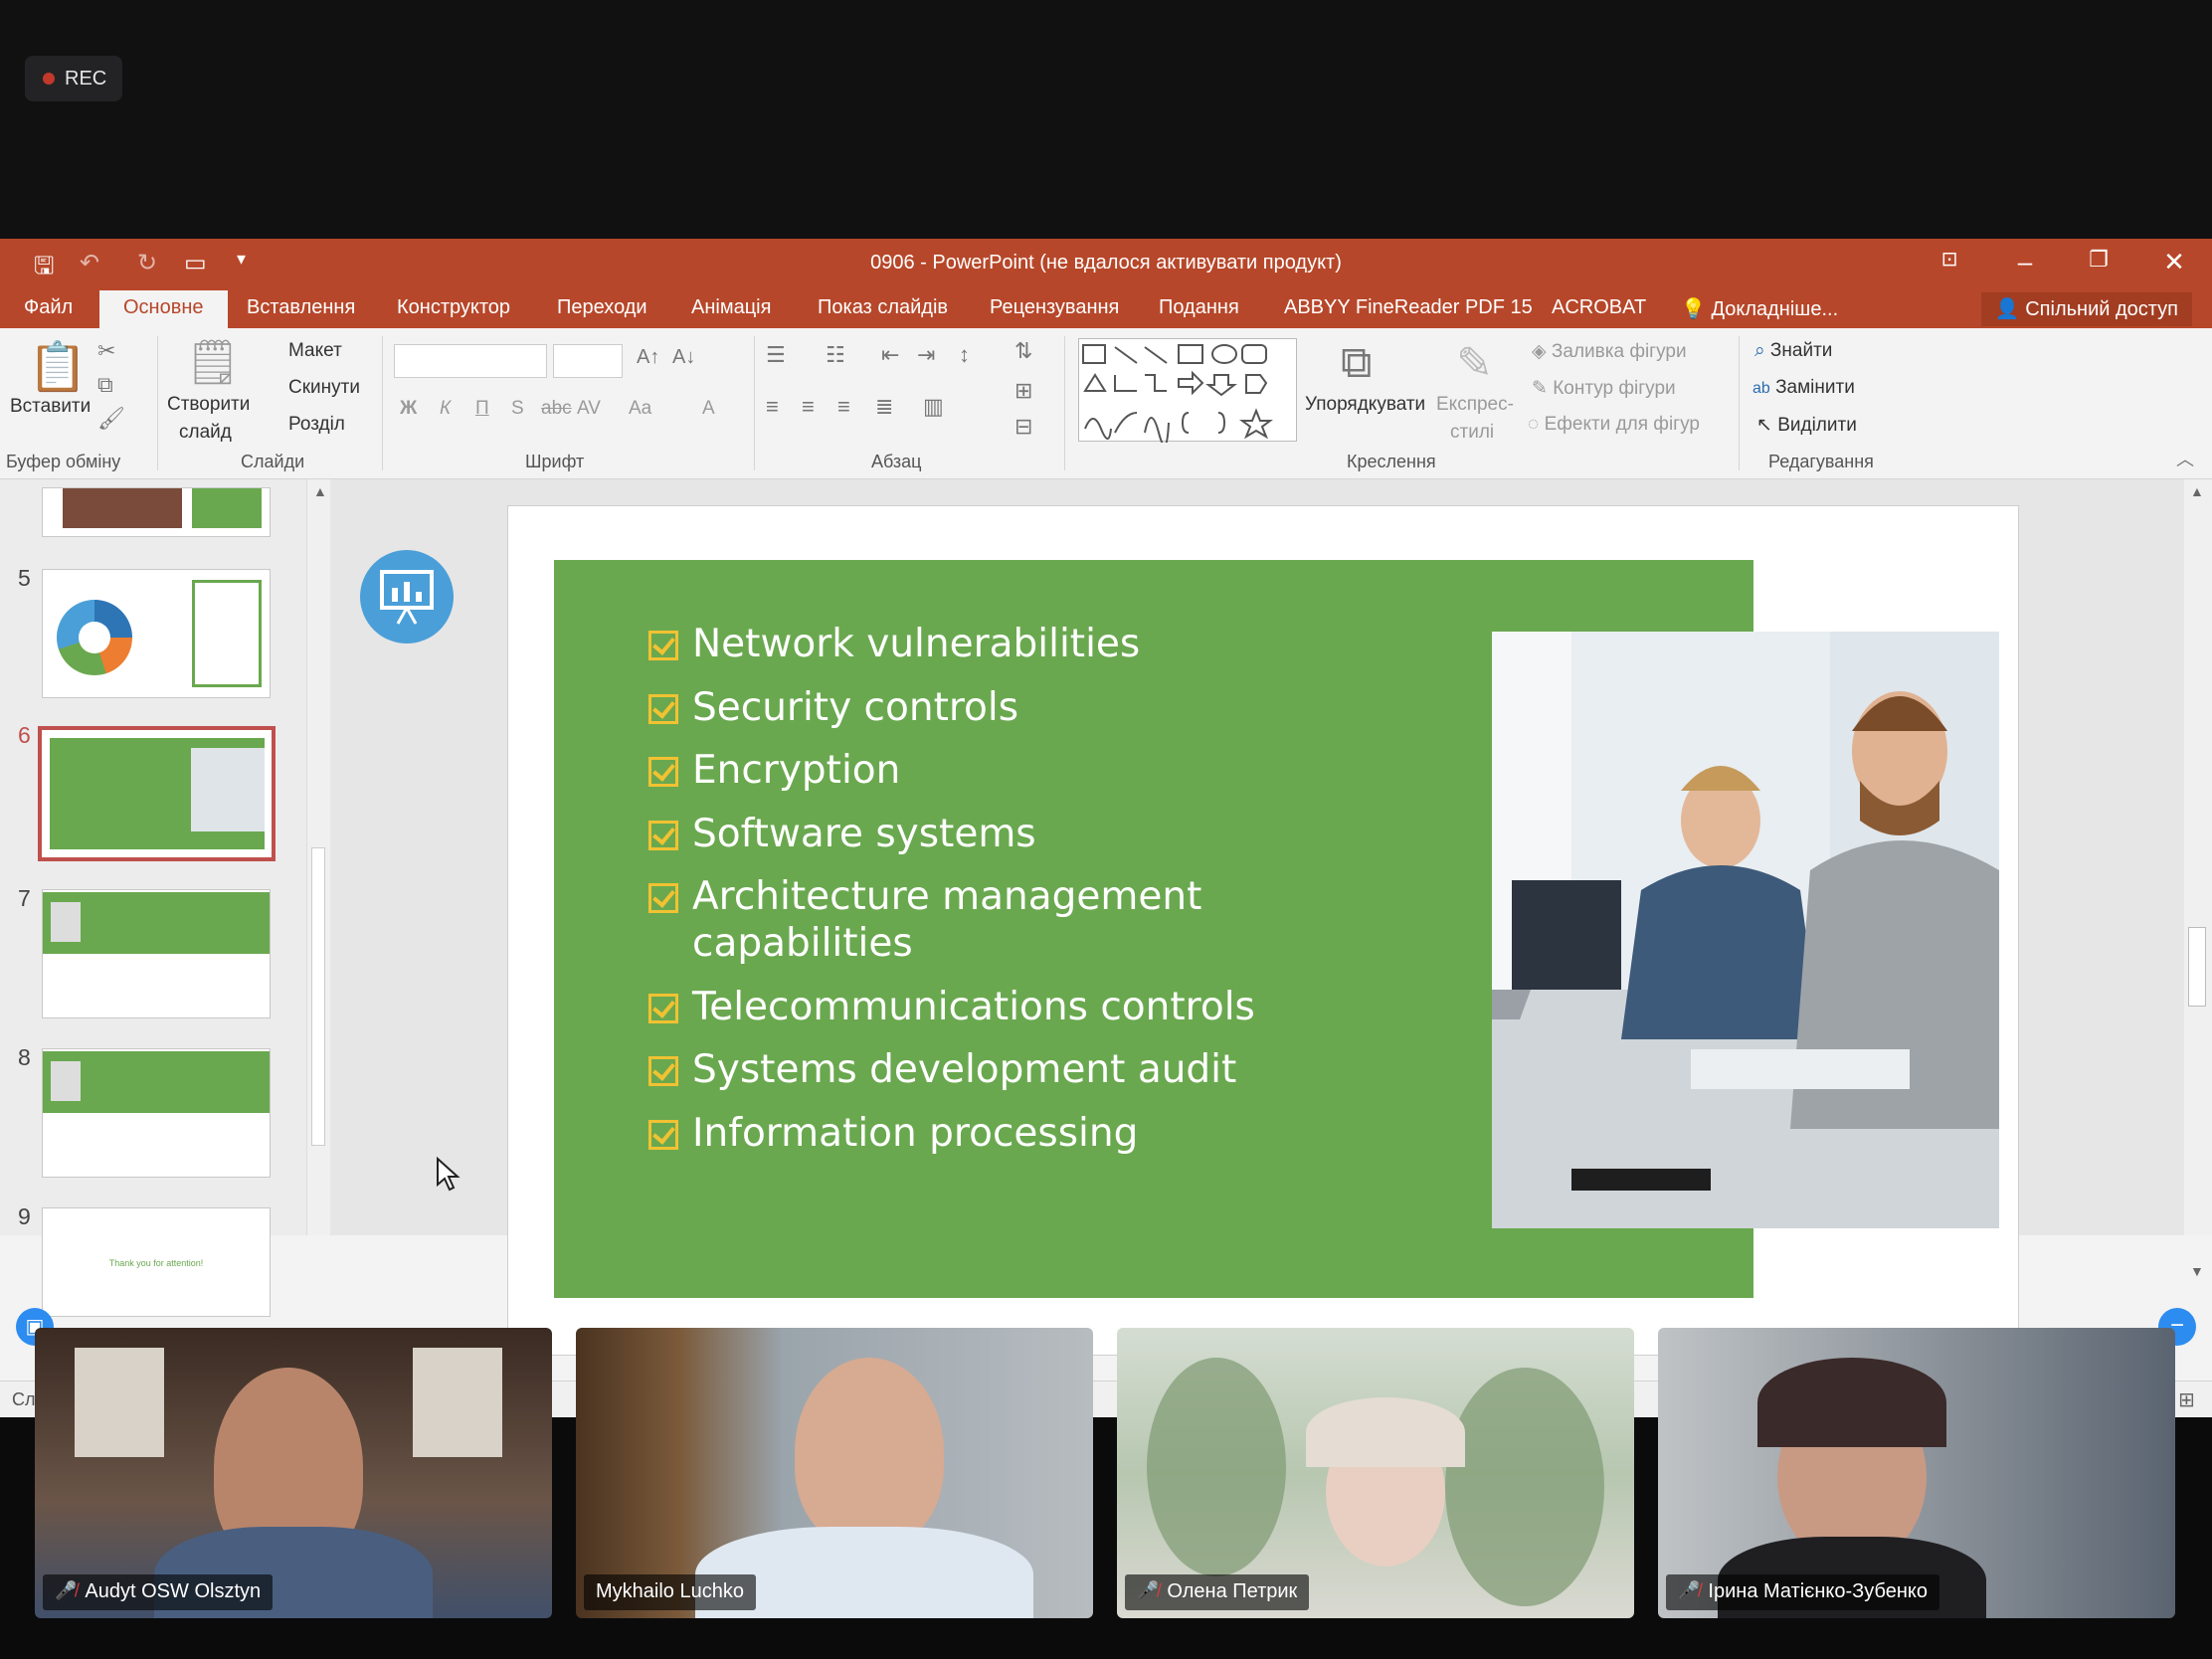 This screenshot has width=2212, height=1659. What do you see at coordinates (663, 645) in the screenshot?
I see `checkbox-icon` at bounding box center [663, 645].